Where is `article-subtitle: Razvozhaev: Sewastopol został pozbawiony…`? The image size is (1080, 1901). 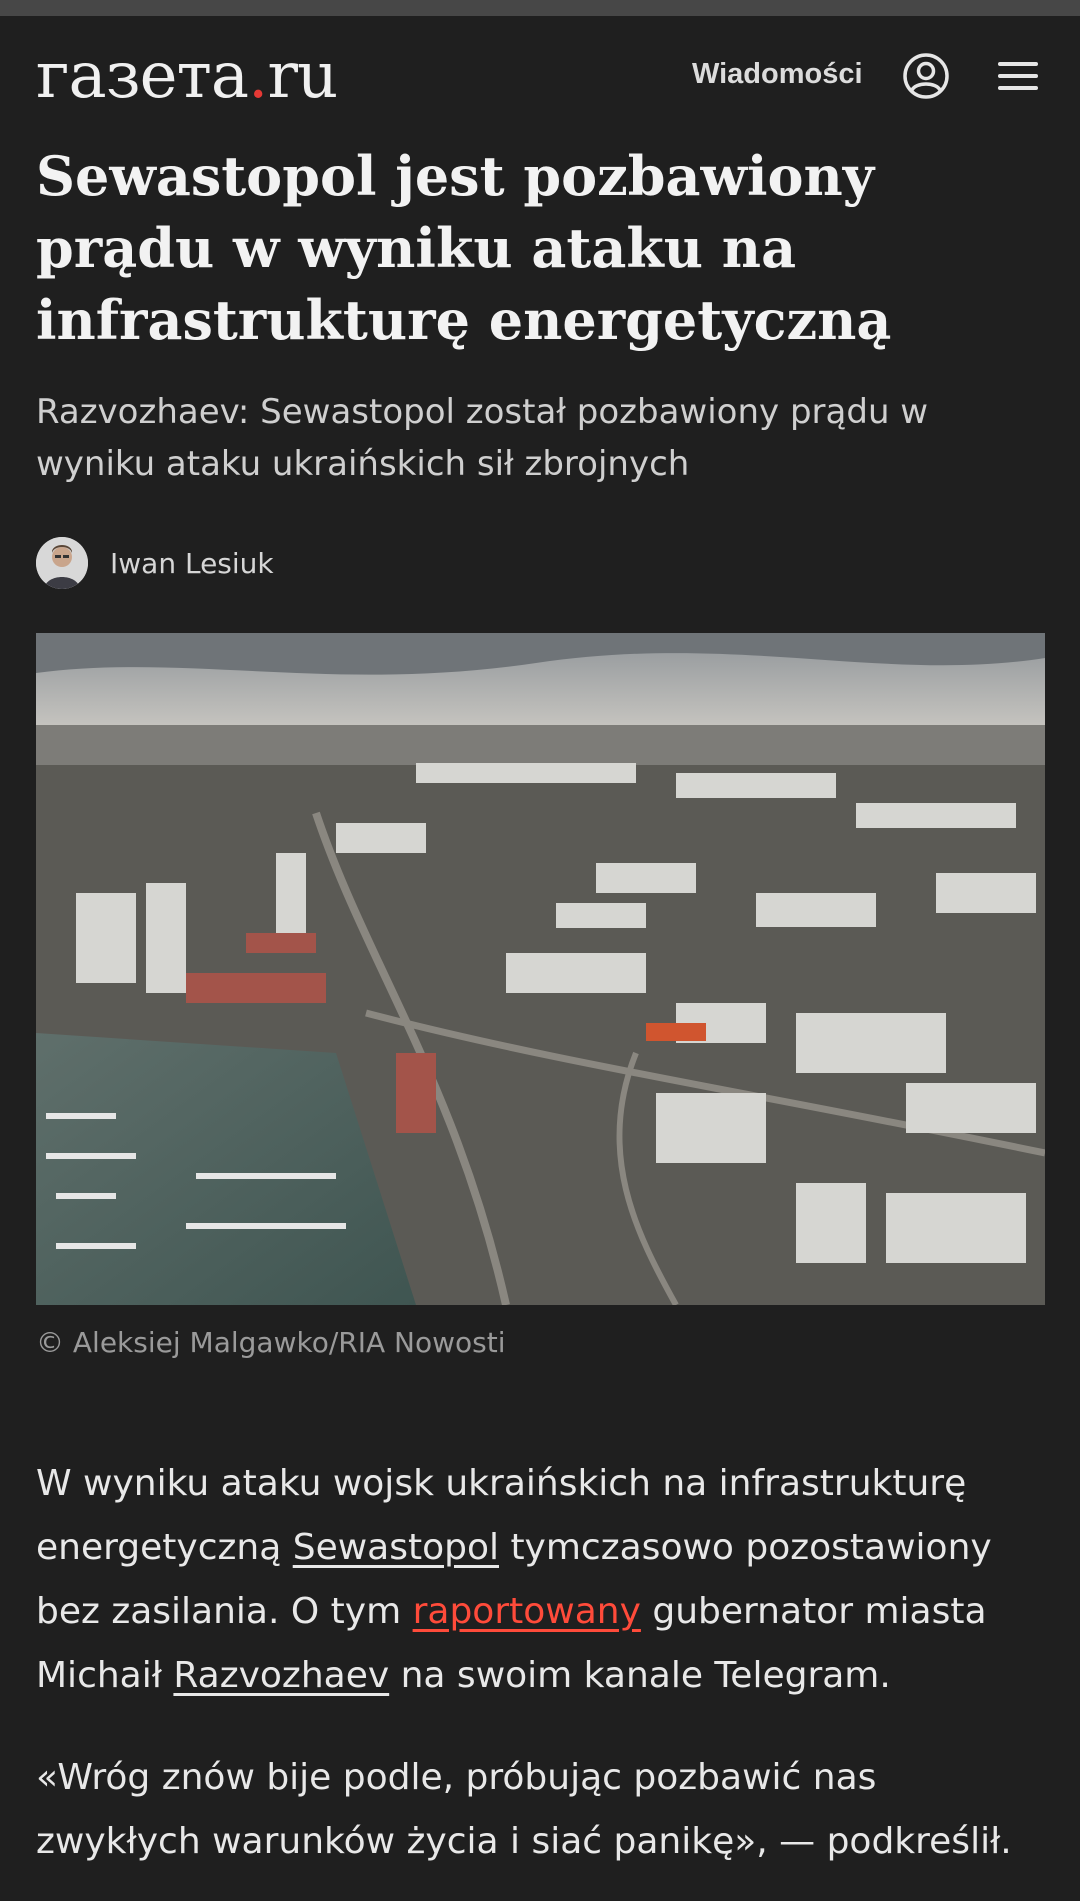
article-subtitle: Razvozhaev: Sewastopol został pozbawiony… is located at coordinates (482, 438).